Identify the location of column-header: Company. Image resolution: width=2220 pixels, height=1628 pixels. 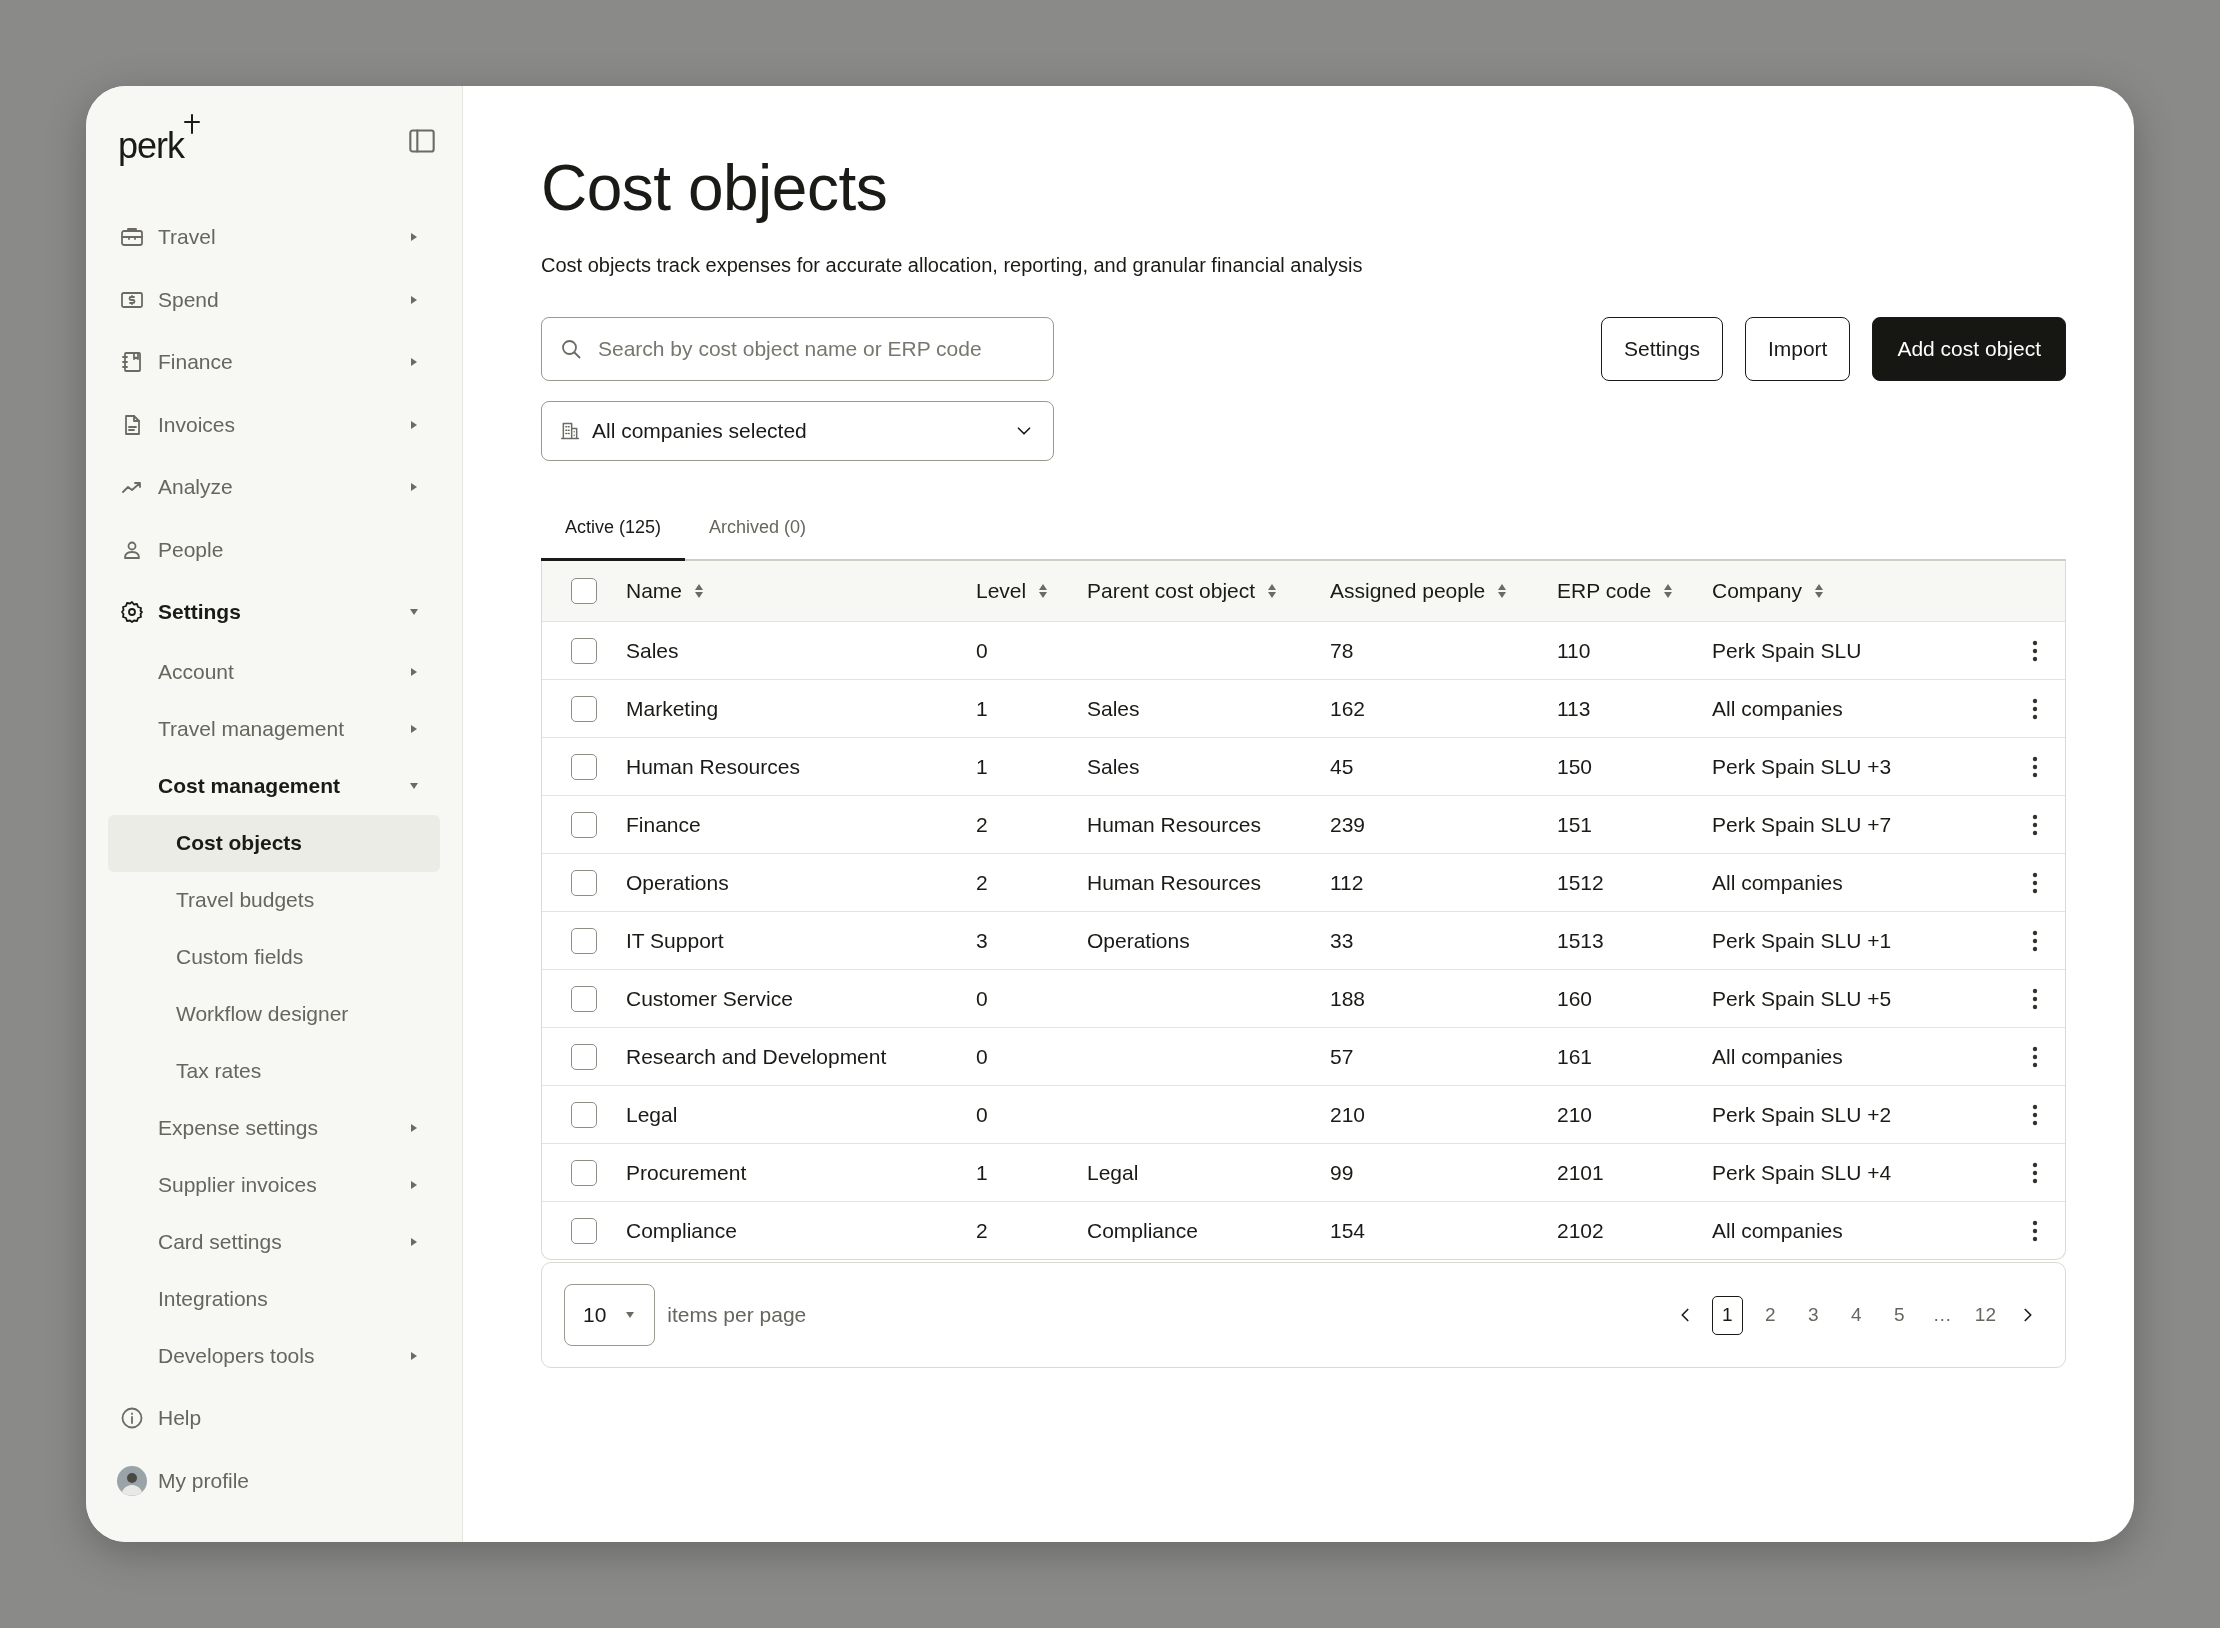
(1768, 591).